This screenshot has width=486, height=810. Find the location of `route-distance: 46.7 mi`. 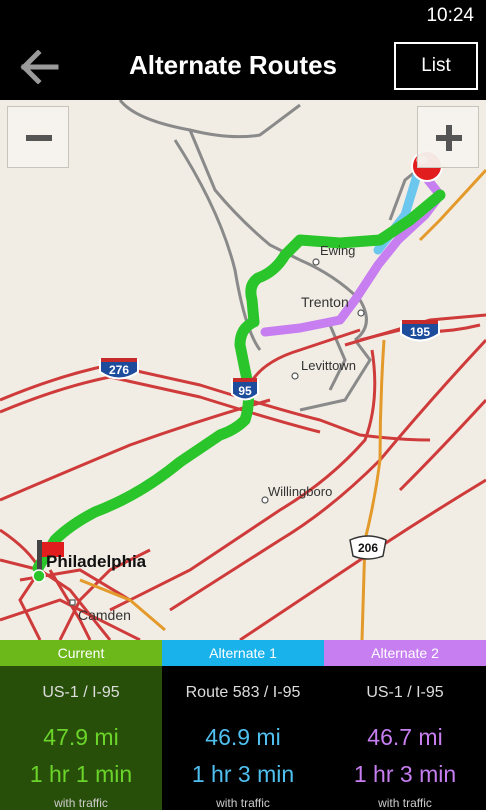

route-distance: 46.7 mi is located at coordinates (405, 737).